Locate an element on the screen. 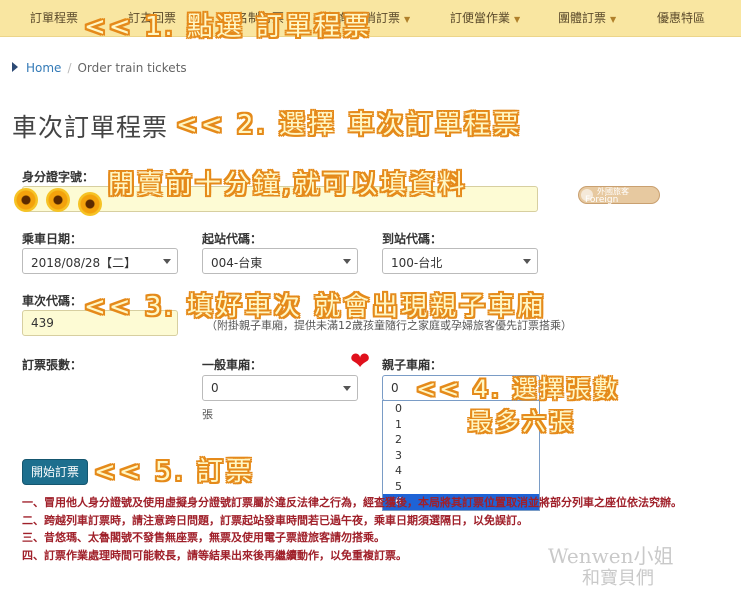 This screenshot has height=599, width=741. family-car-option: 3 is located at coordinates (461, 456).